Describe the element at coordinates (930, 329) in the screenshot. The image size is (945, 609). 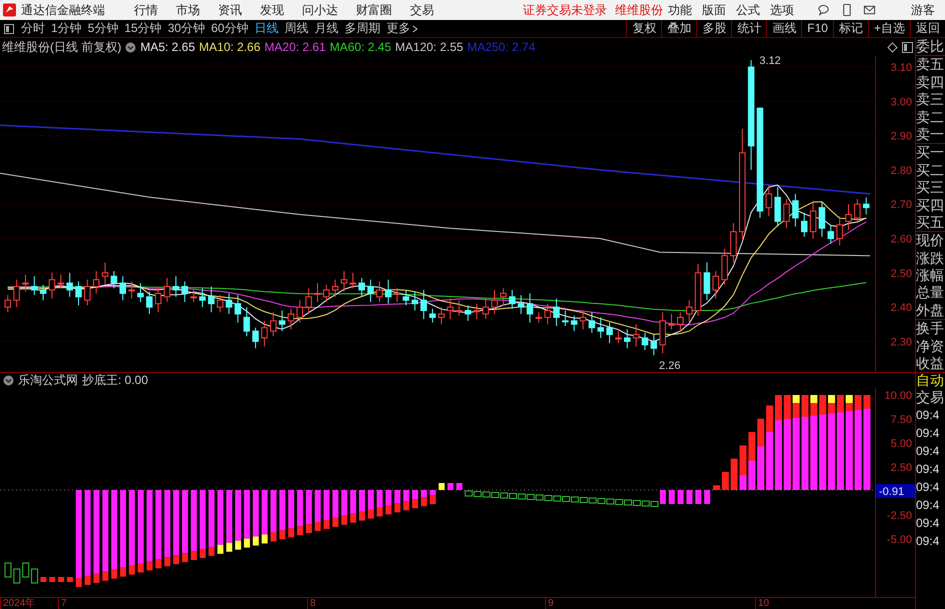
I see `quote-field-label: 换手` at that location.